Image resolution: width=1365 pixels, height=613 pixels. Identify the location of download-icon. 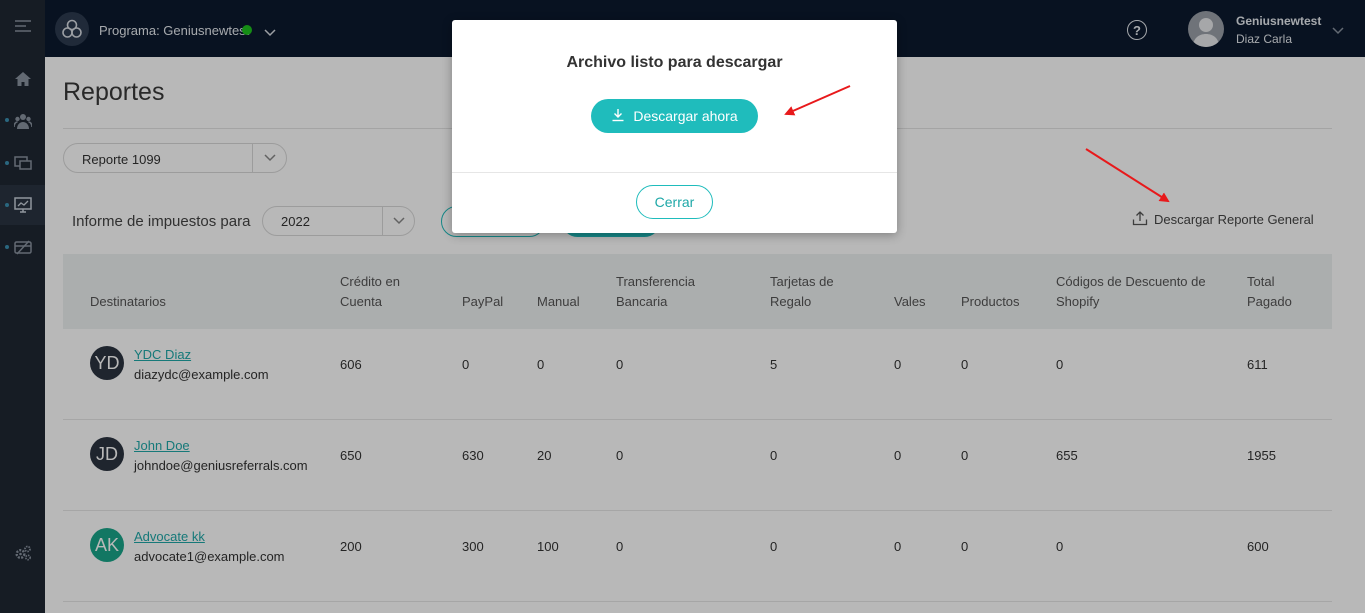
(618, 116).